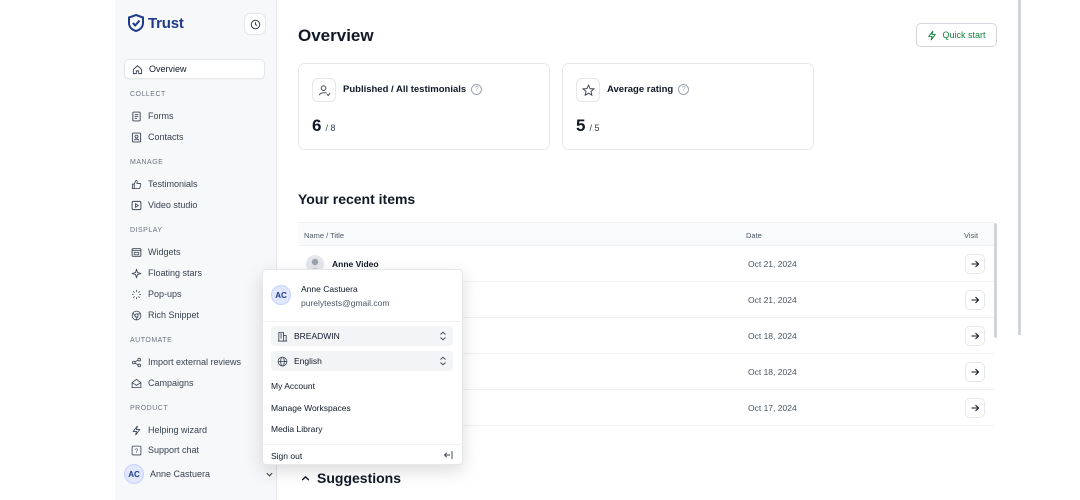 The height and width of the screenshot is (500, 1080). I want to click on suggestions-toggle: Suggestions, so click(350, 478).